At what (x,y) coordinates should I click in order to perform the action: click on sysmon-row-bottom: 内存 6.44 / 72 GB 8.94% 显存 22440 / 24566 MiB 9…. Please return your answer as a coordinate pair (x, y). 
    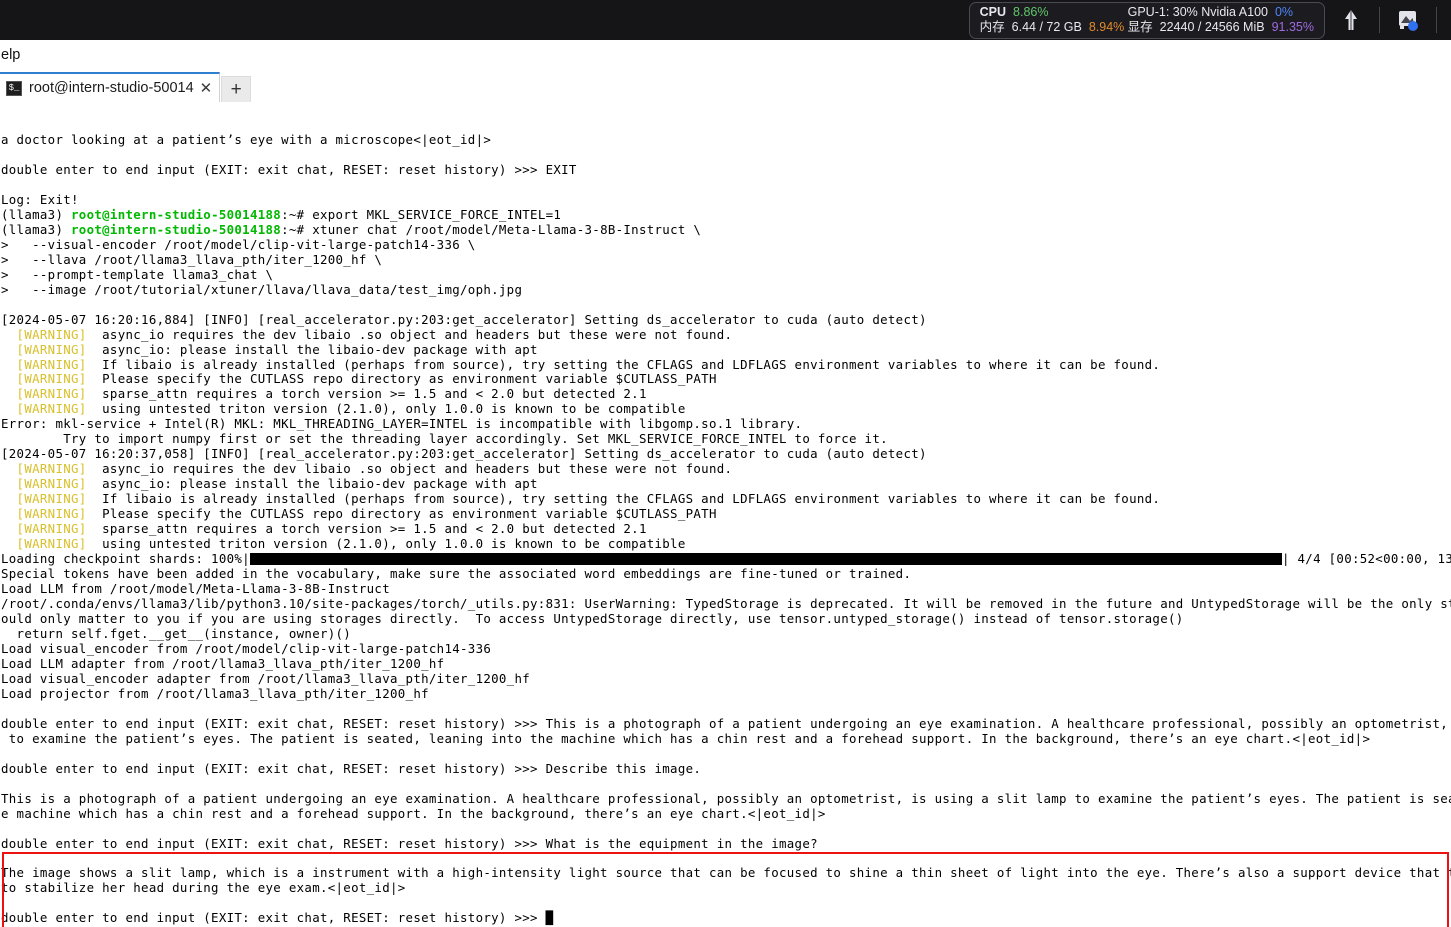
    Looking at the image, I should click on (1147, 27).